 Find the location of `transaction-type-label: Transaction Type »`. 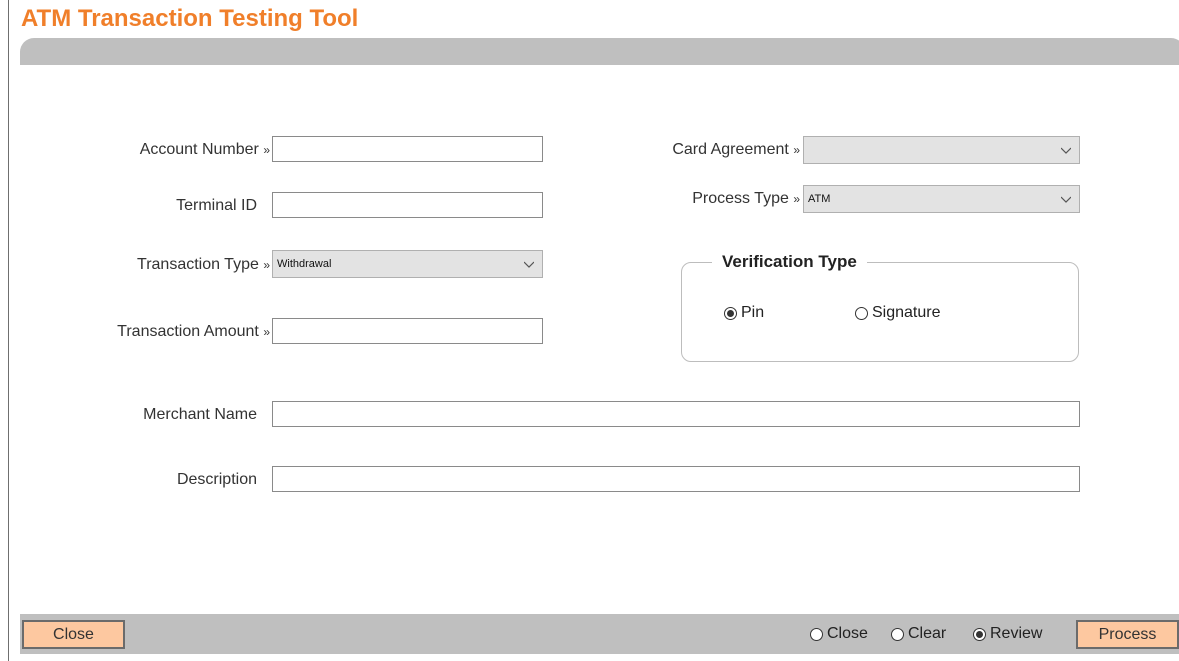

transaction-type-label: Transaction Type » is located at coordinates (203, 264).